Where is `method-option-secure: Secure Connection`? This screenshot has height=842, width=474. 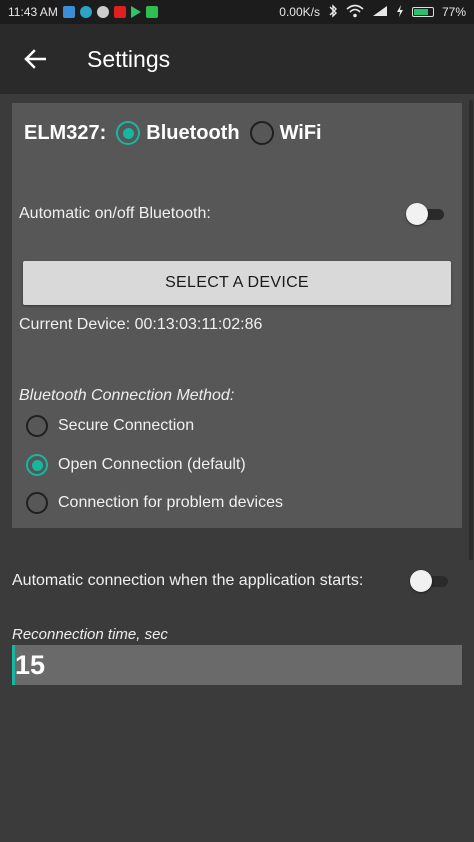 method-option-secure: Secure Connection is located at coordinates (110, 426).